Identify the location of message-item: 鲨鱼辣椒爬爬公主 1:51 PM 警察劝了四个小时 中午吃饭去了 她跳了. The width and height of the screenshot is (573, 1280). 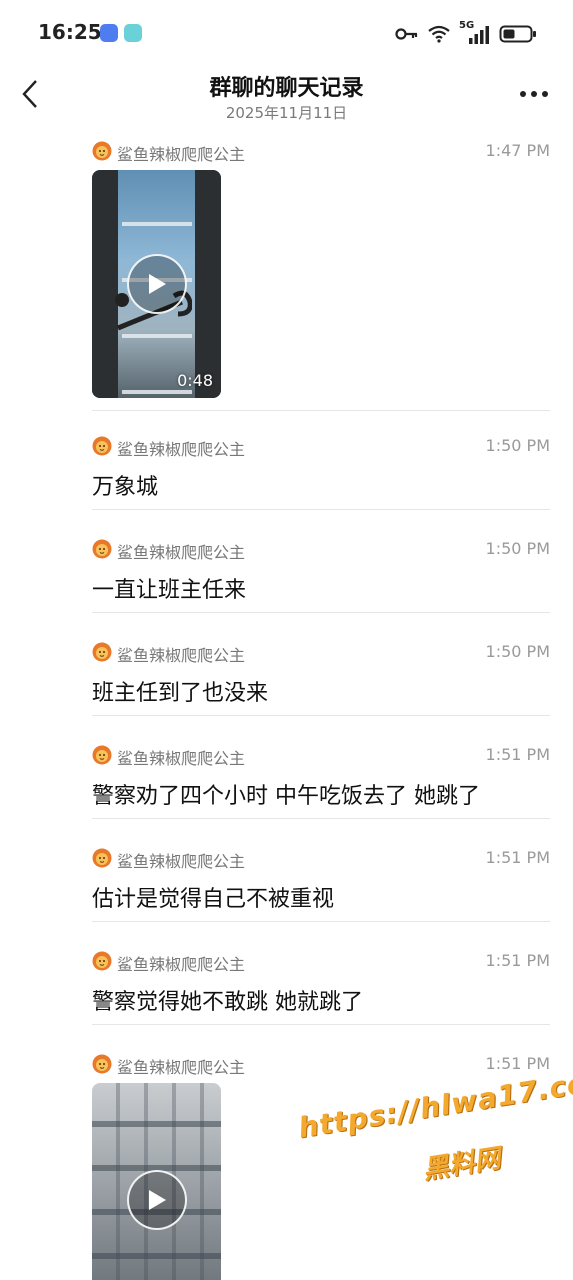
(321, 779).